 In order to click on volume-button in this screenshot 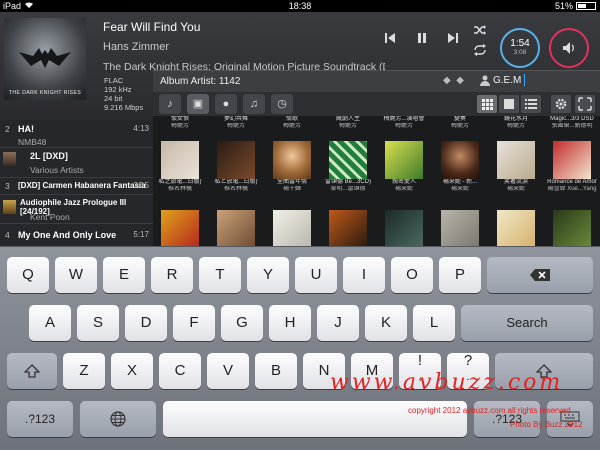, I will do `click(569, 48)`.